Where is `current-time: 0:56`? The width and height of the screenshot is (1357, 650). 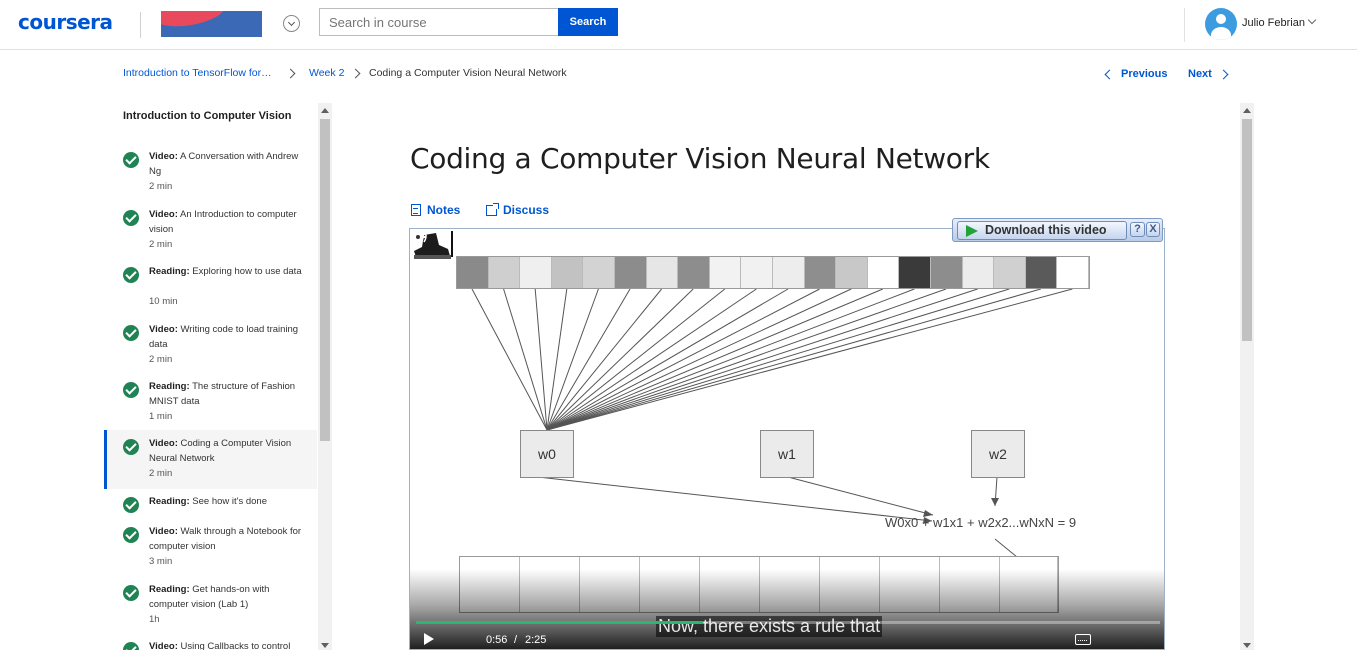
current-time: 0:56 is located at coordinates (497, 640).